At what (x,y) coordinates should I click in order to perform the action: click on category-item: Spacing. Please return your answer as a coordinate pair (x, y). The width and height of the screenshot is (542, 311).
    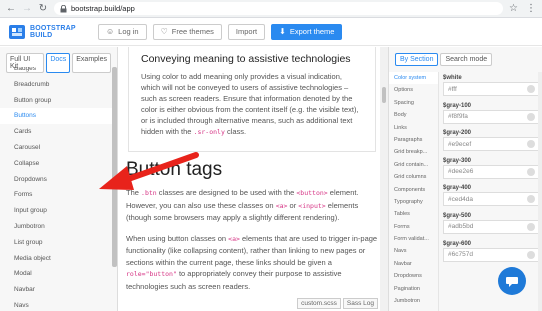
    Looking at the image, I should click on (413, 103).